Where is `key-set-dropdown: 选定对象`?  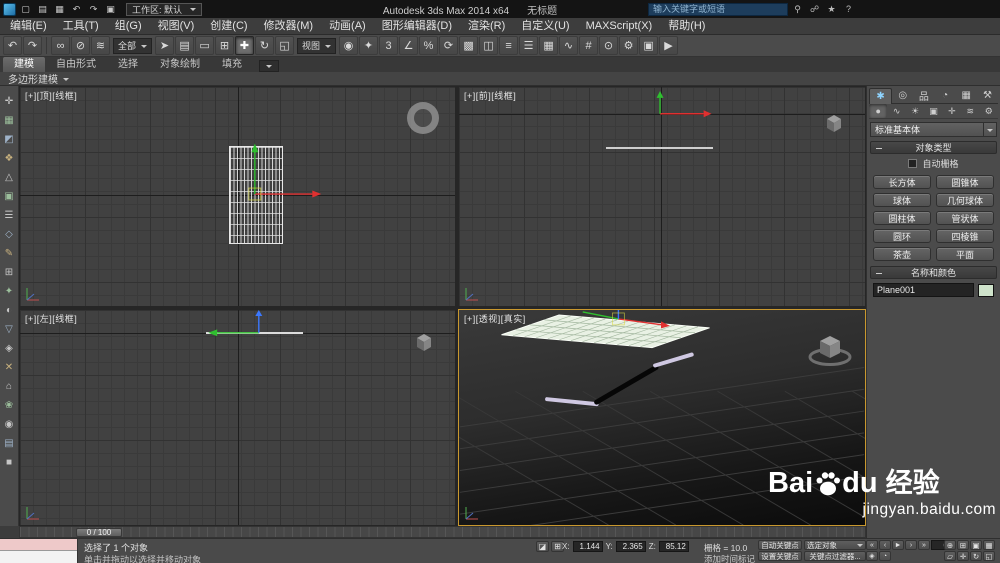
key-set-dropdown: 选定对象 is located at coordinates (835, 545).